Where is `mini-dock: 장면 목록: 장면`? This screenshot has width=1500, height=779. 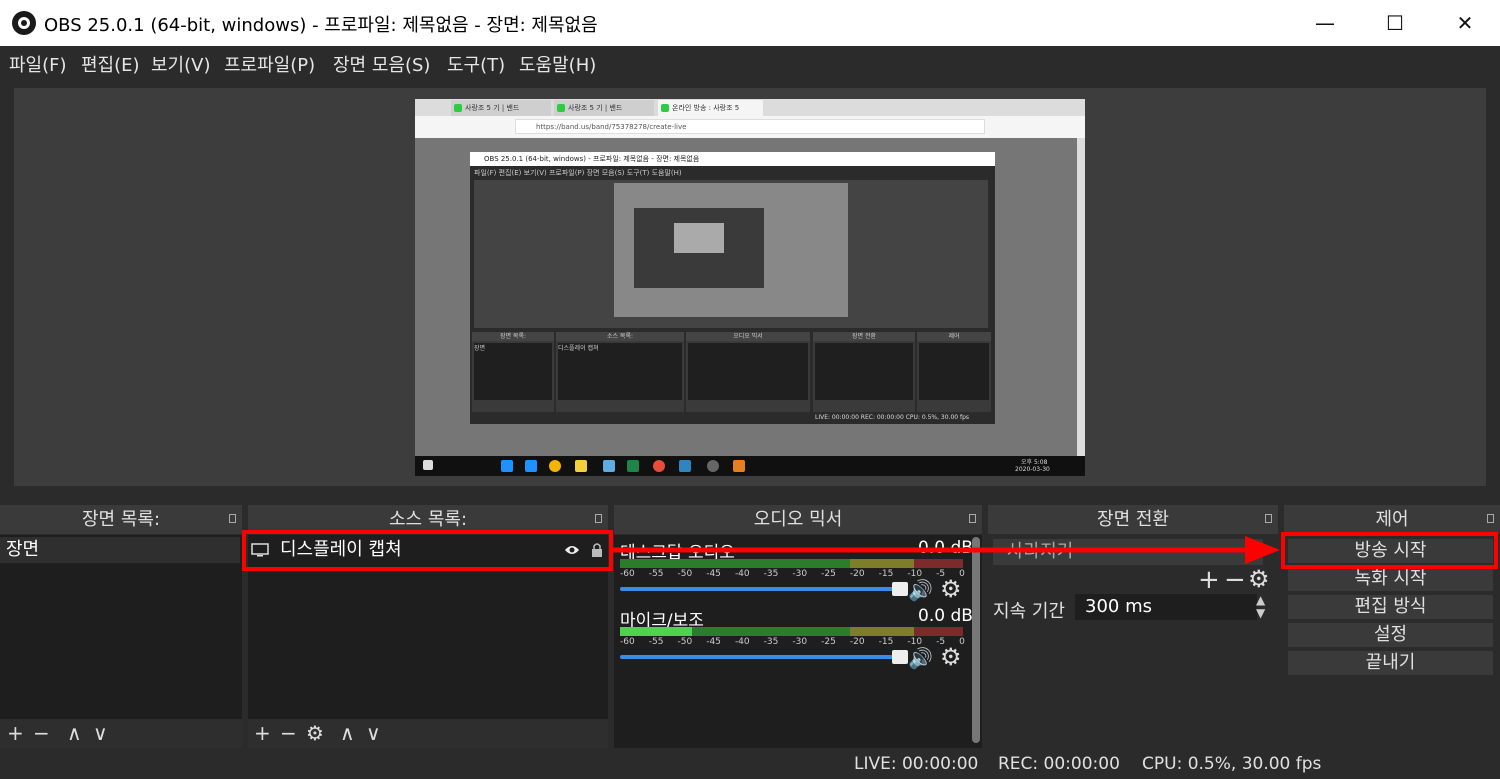 mini-dock: 장면 목록: 장면 is located at coordinates (513, 372).